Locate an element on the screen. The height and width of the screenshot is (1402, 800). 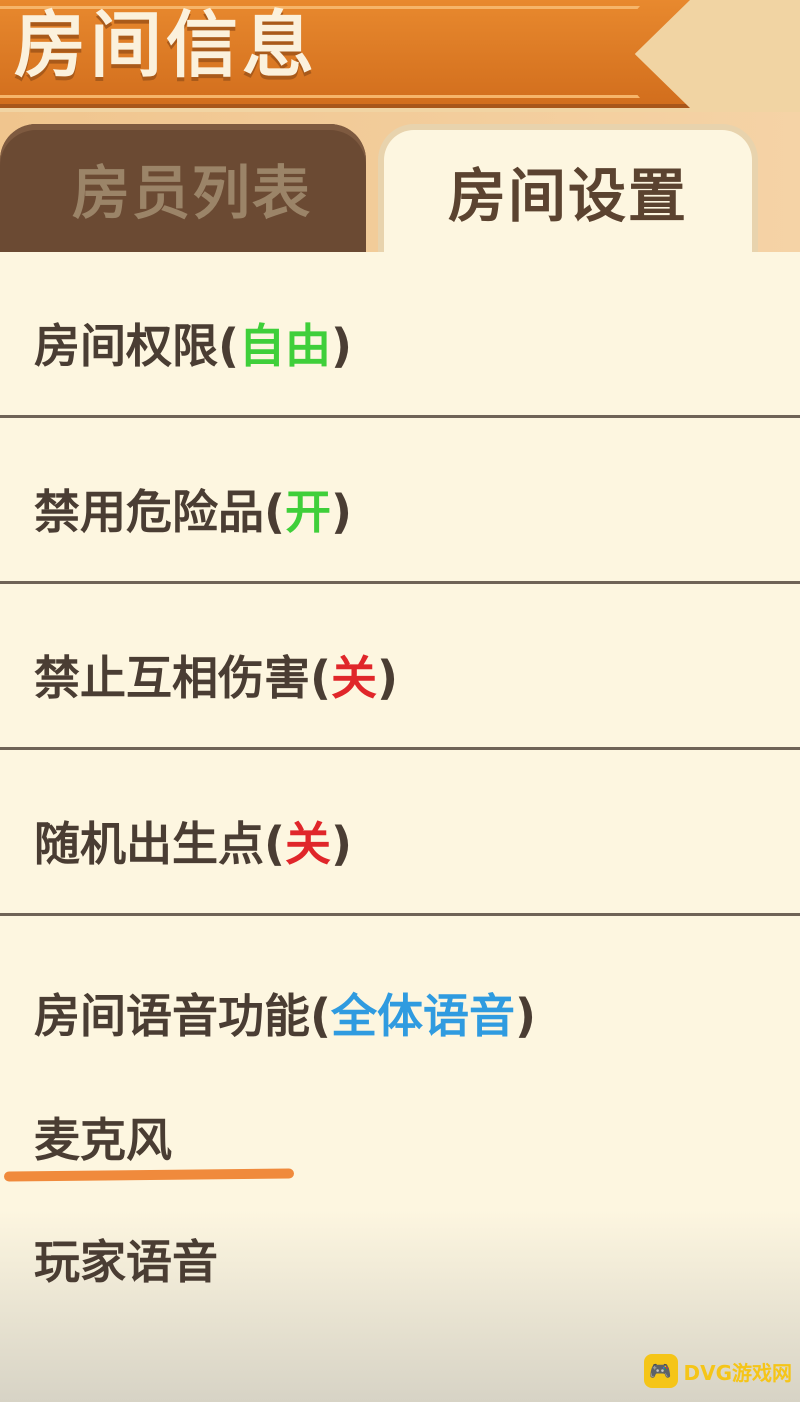
setting-room-permission: 房间权限(自由) is located at coordinates (400, 335).